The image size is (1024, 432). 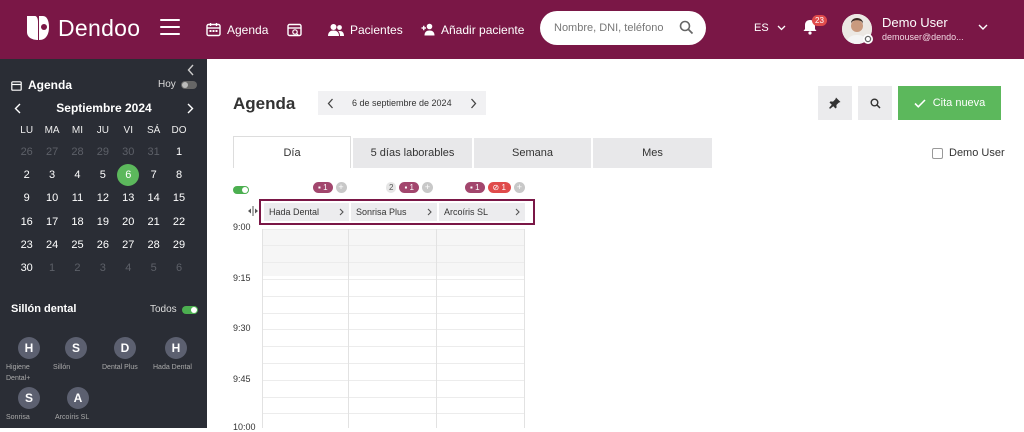 I want to click on tab-dia: Día, so click(x=292, y=152).